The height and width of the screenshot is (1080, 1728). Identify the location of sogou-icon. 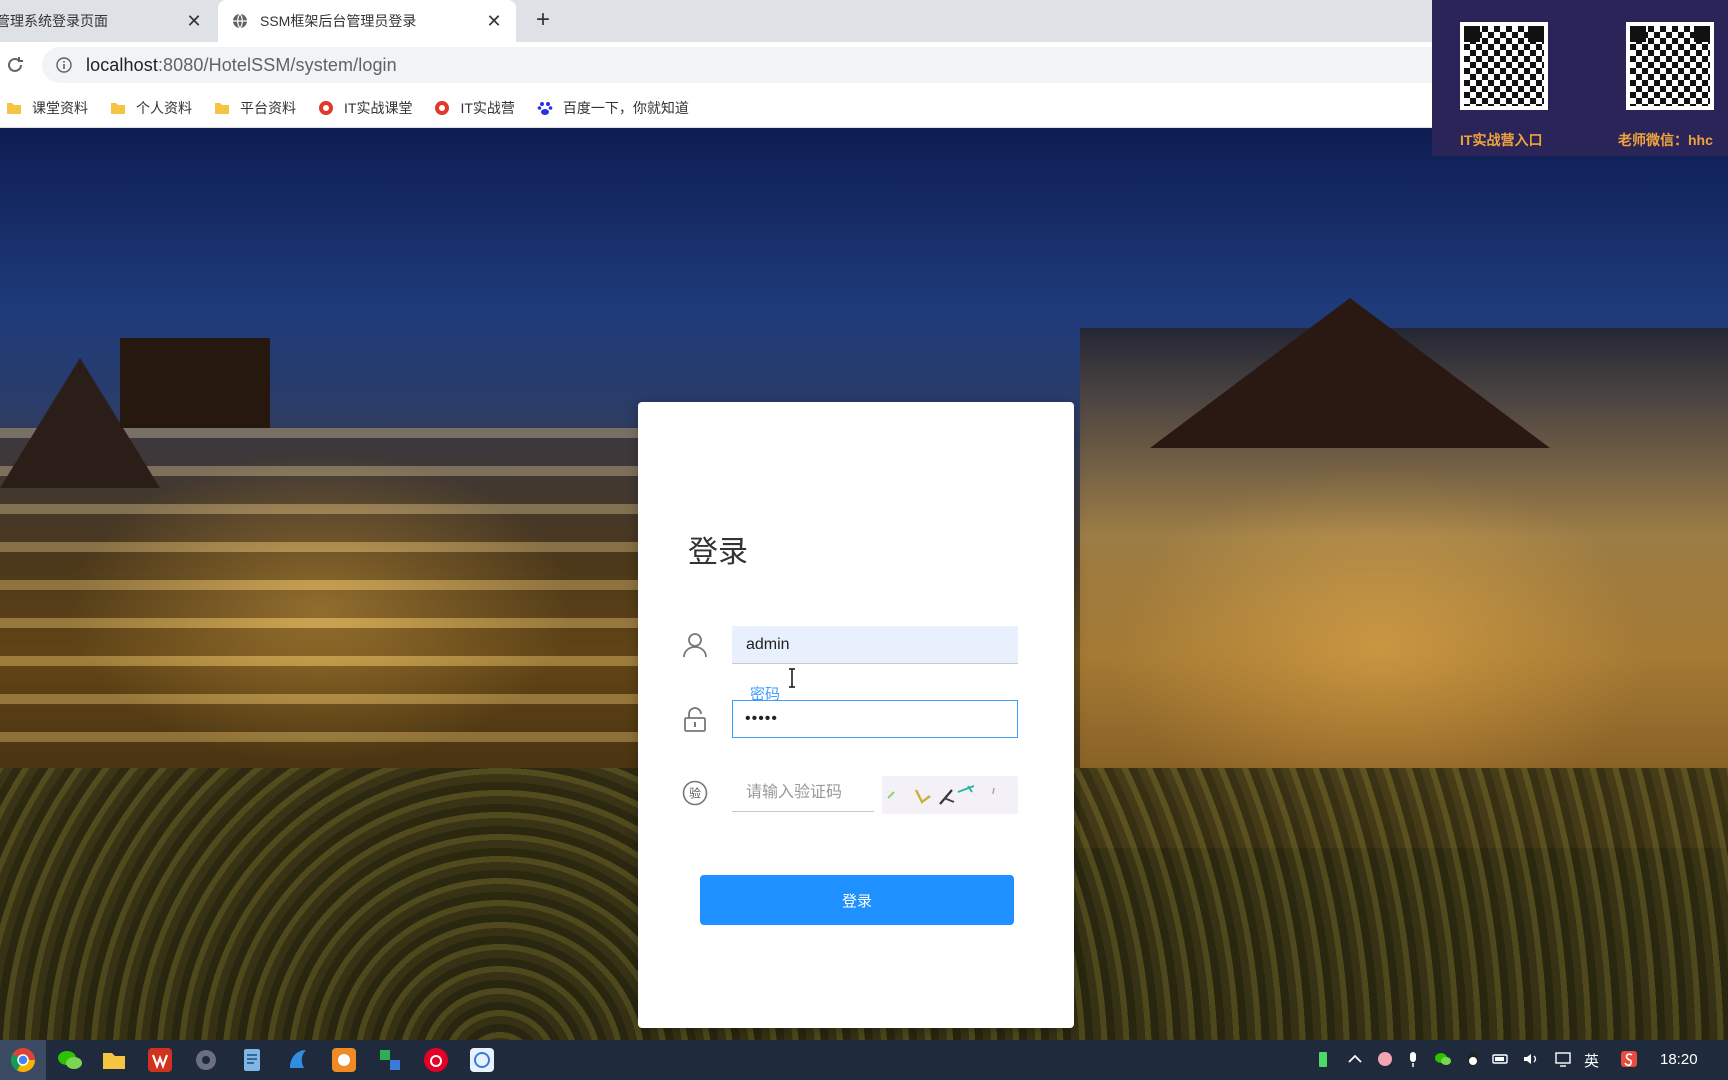
(1629, 1059).